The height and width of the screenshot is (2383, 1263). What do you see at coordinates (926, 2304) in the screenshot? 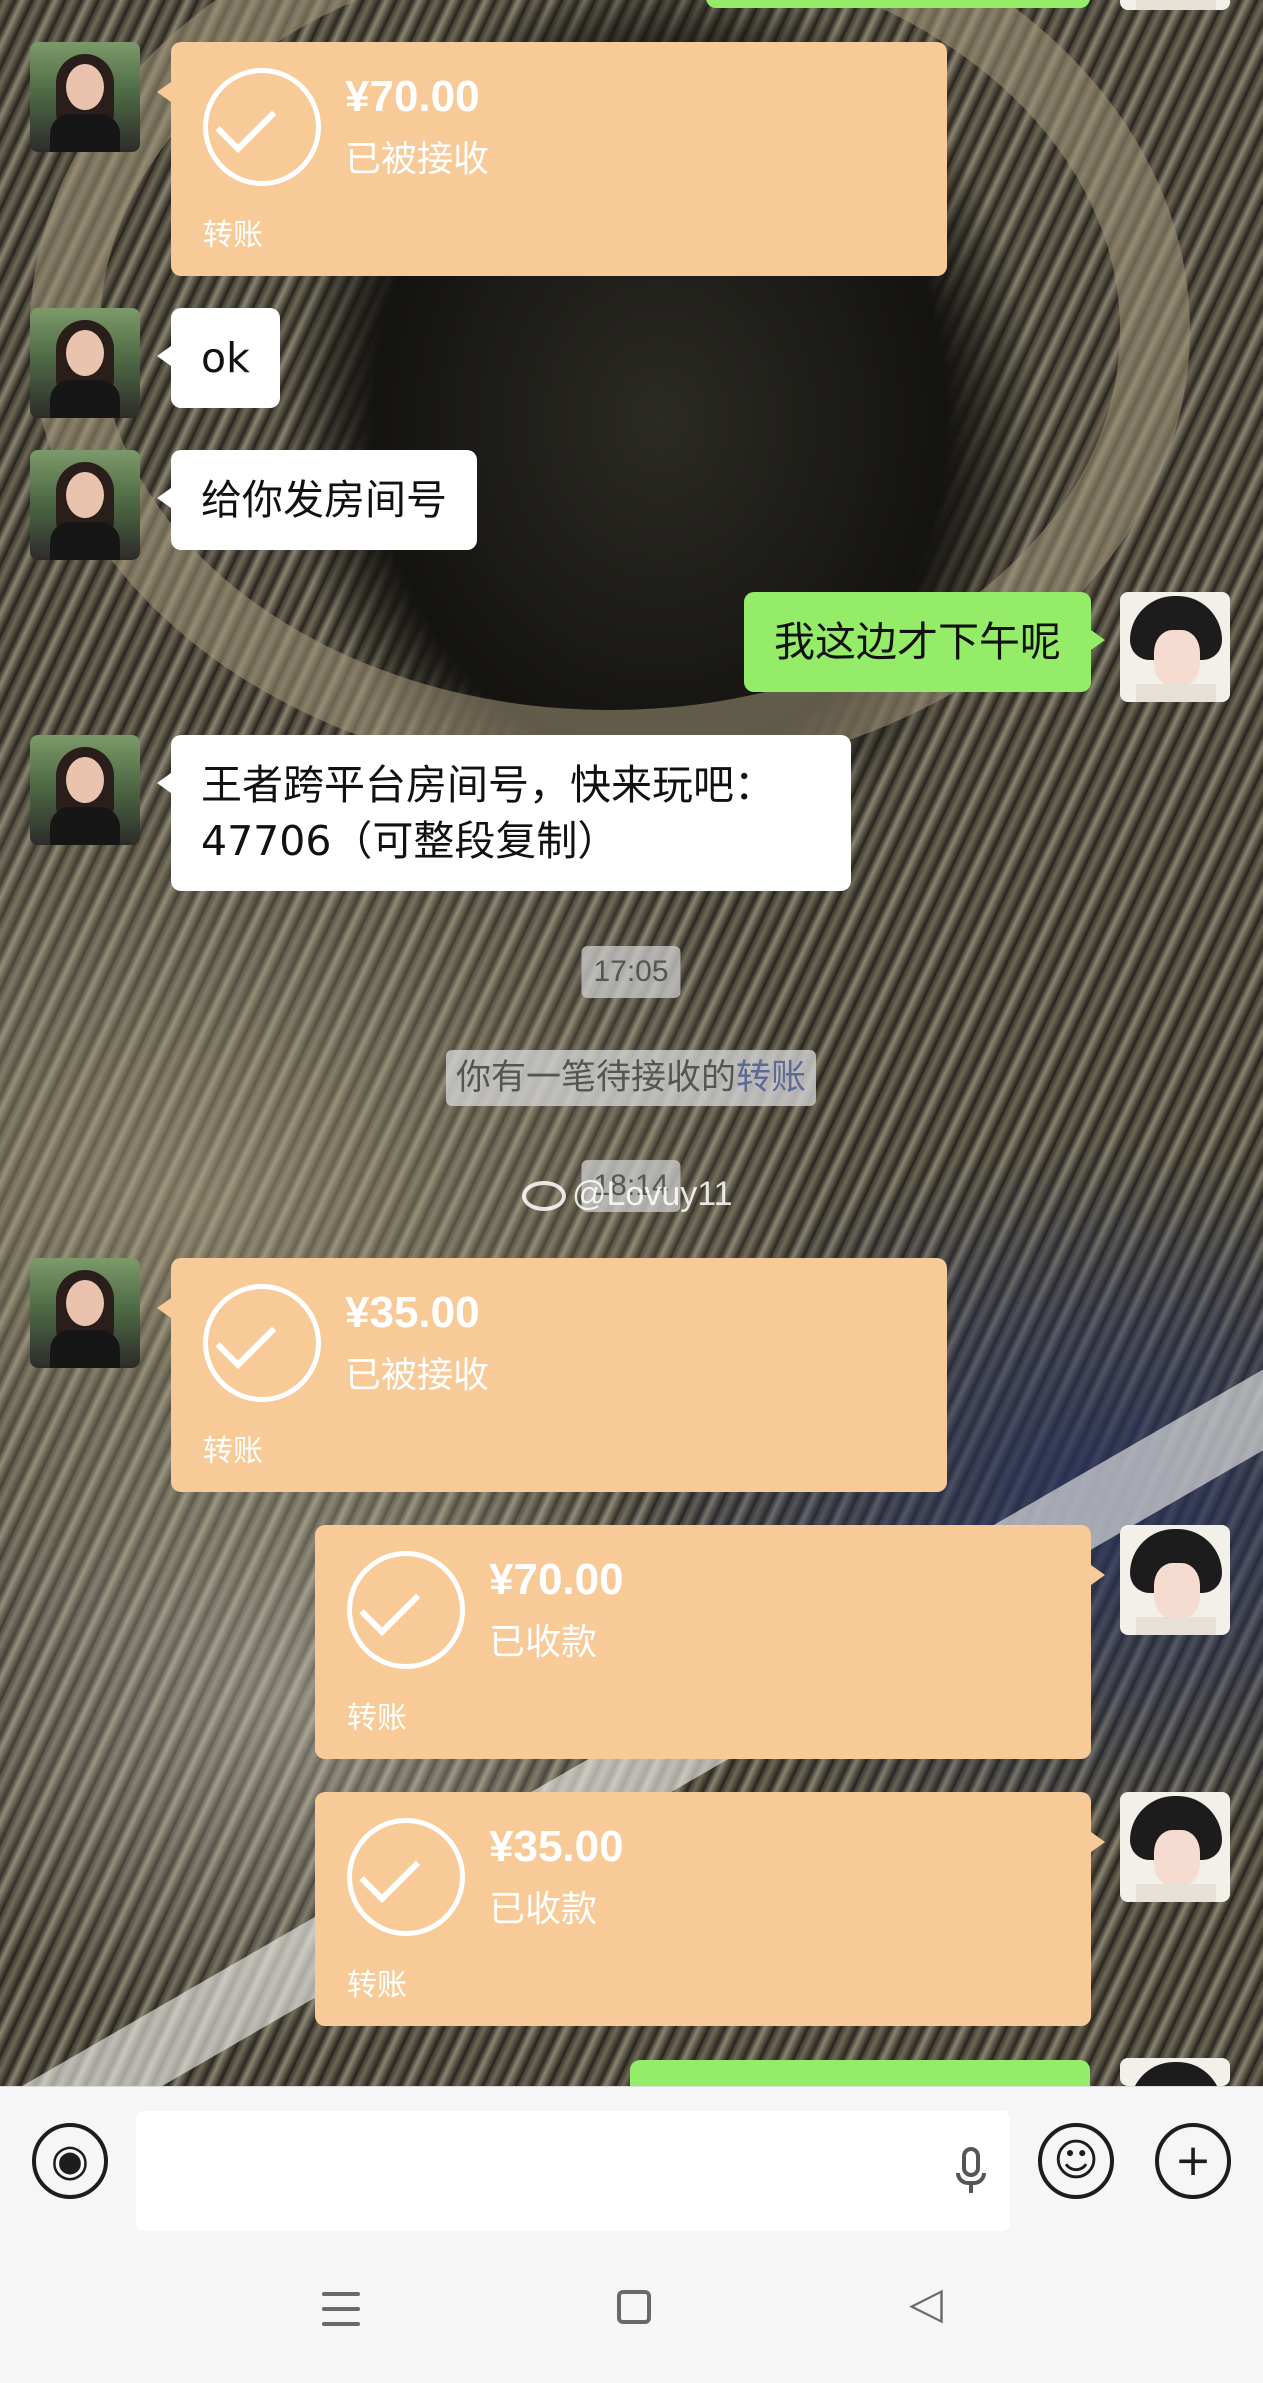
I see `back-triangle-icon: ◁` at bounding box center [926, 2304].